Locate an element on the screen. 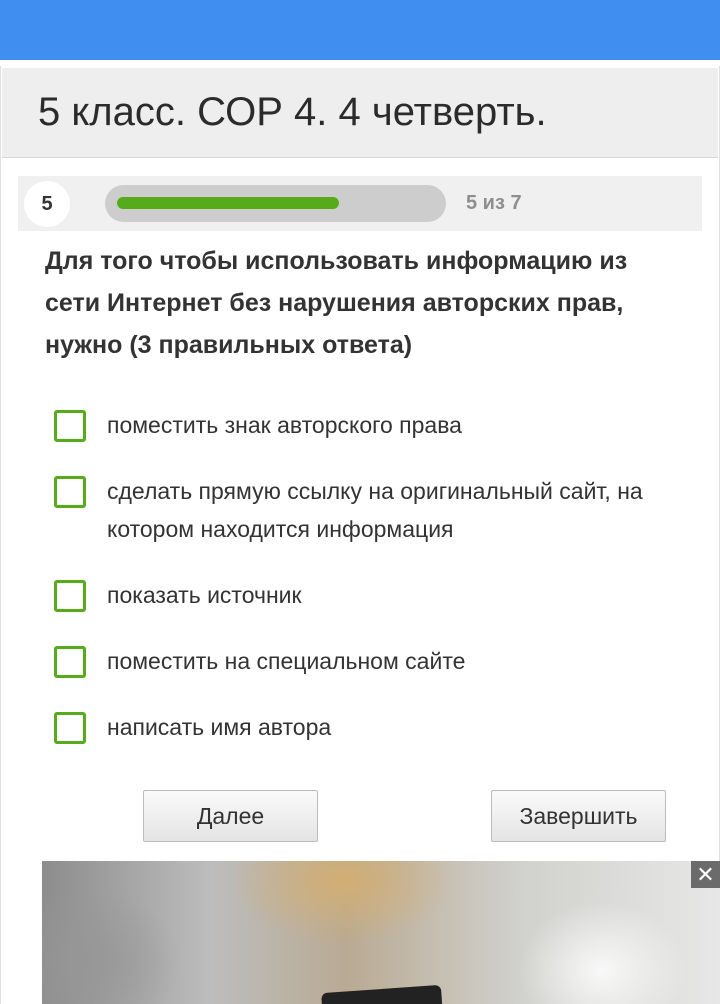  top-bar is located at coordinates (360, 30).